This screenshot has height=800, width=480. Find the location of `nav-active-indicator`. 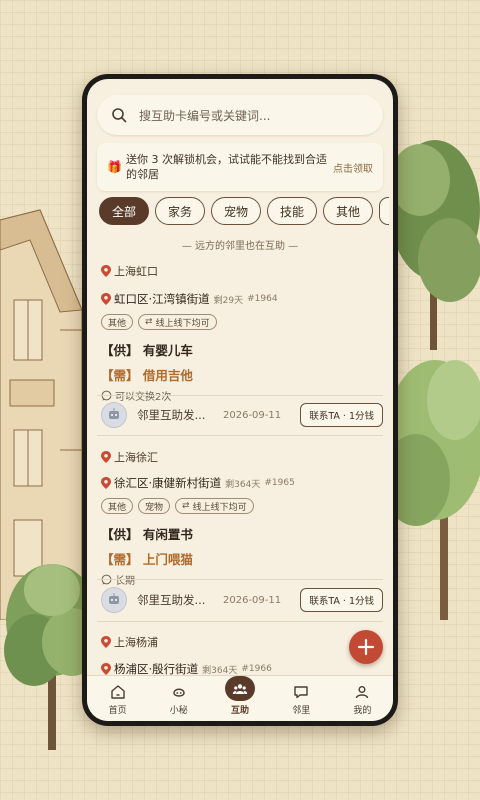

nav-active-indicator is located at coordinates (240, 688).